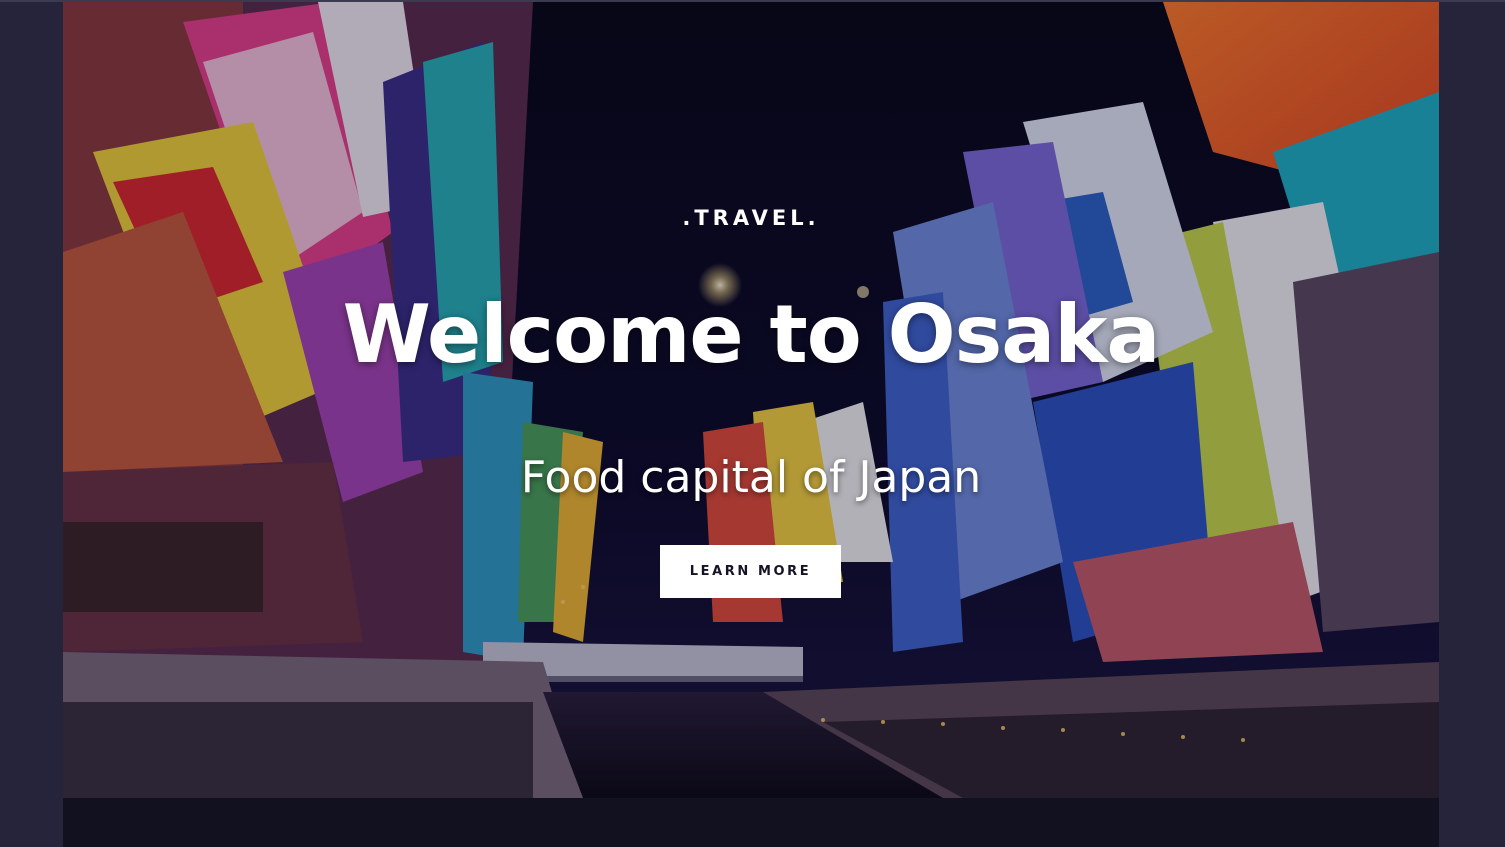  Describe the element at coordinates (751, 218) in the screenshot. I see `hero-eyebrow: .TRAVEL.` at that location.